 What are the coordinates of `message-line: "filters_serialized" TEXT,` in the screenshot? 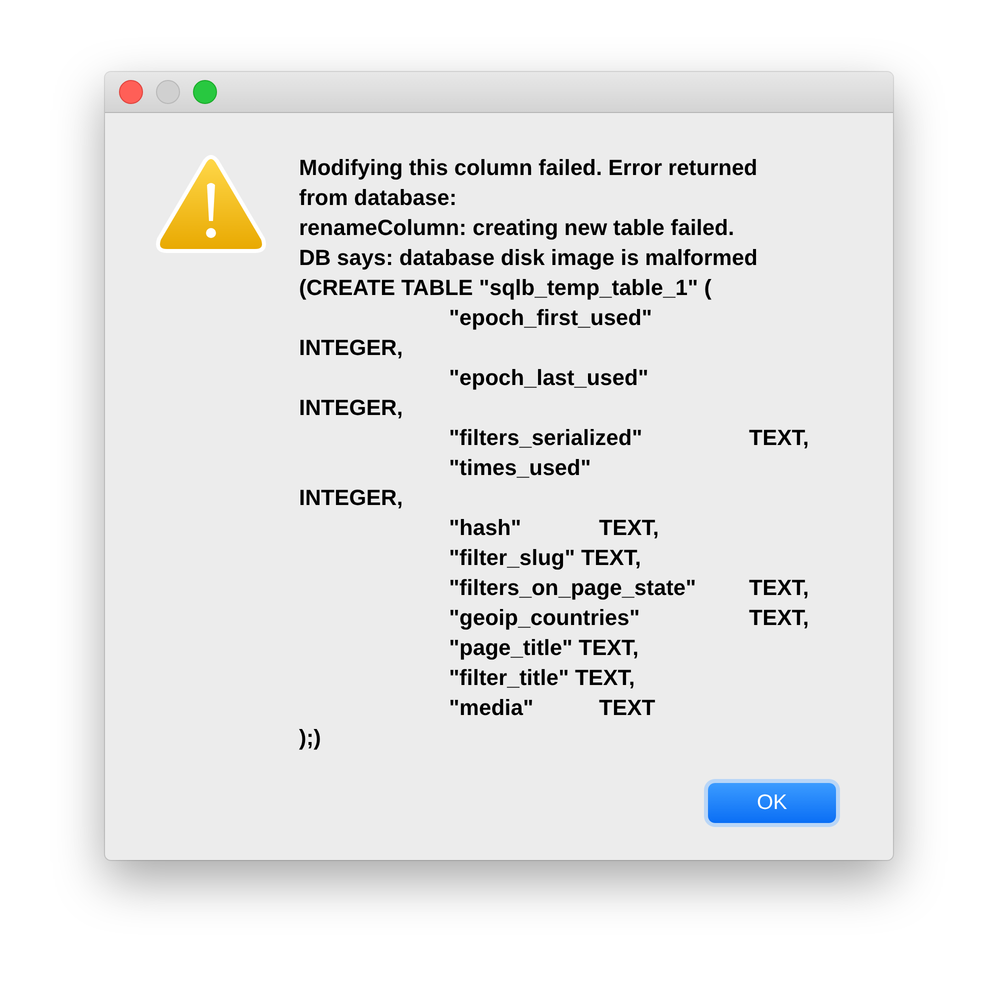 It's located at (628, 438).